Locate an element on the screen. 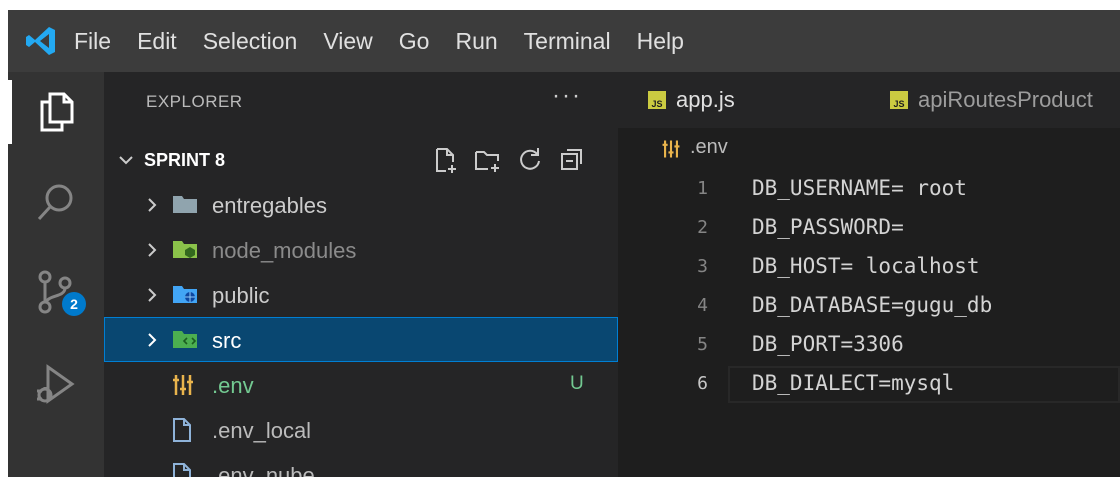 This screenshot has height=477, width=1120. menu-edit: Edit is located at coordinates (157, 41).